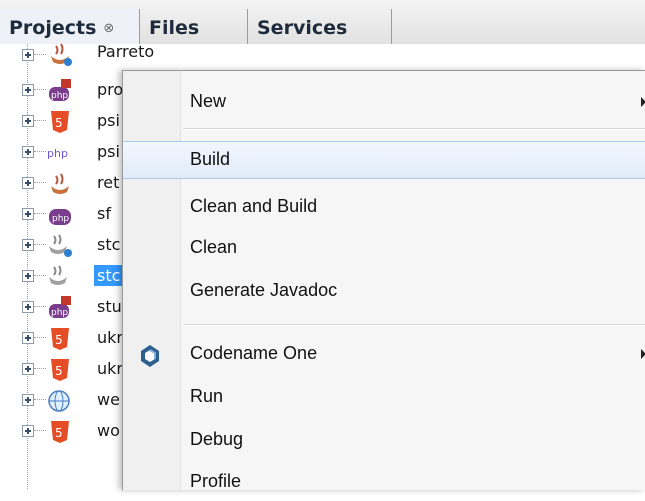  What do you see at coordinates (254, 206) in the screenshot?
I see `menu-item-label: Clean and Build` at bounding box center [254, 206].